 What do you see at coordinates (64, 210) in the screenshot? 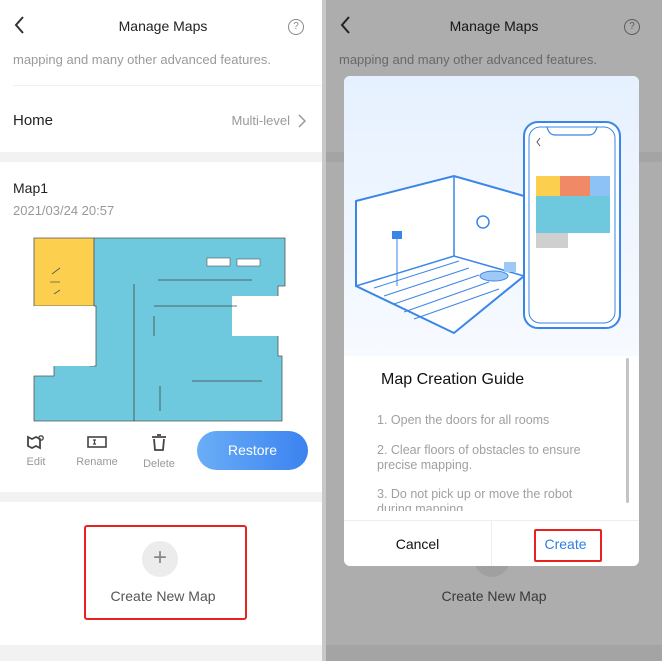
I see `map-date: 2021/03/24 20:57` at bounding box center [64, 210].